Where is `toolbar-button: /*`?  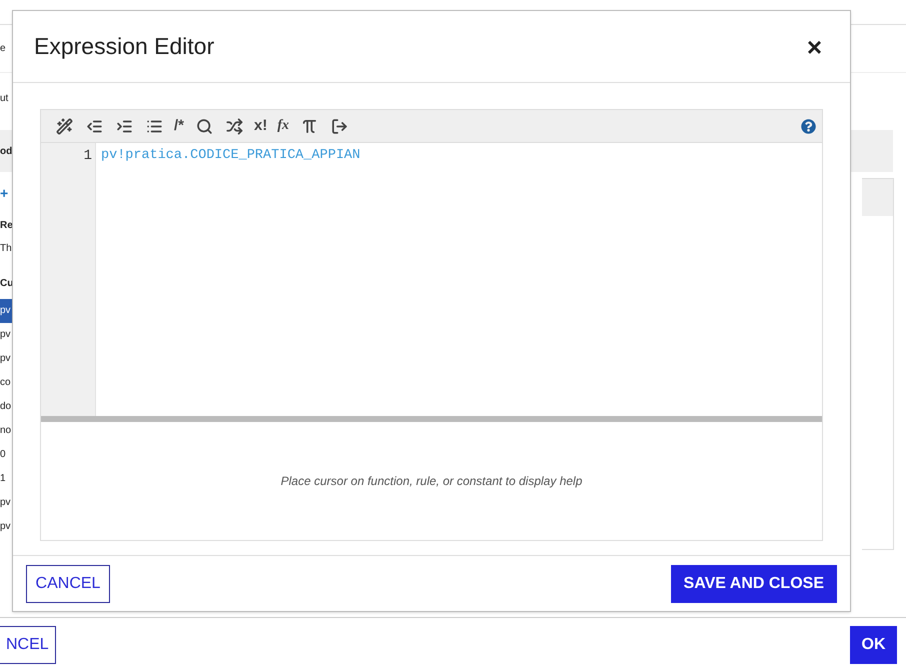
toolbar-button: /* is located at coordinates (179, 126).